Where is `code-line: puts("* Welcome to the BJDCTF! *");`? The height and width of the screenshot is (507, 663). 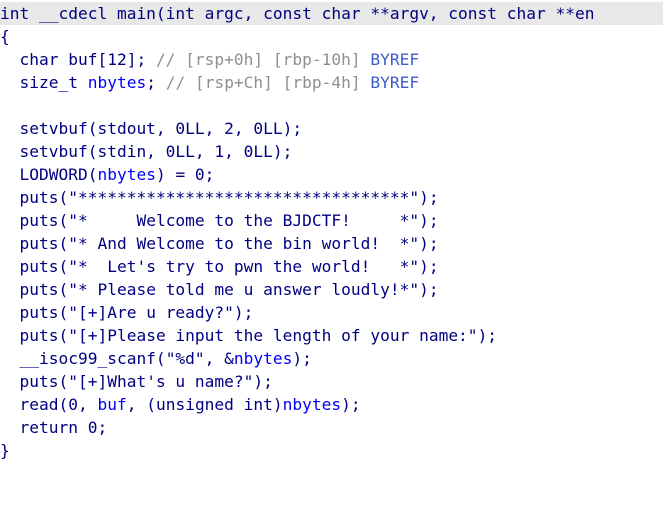 code-line: puts("* Welcome to the BJDCTF! *"); is located at coordinates (219, 220).